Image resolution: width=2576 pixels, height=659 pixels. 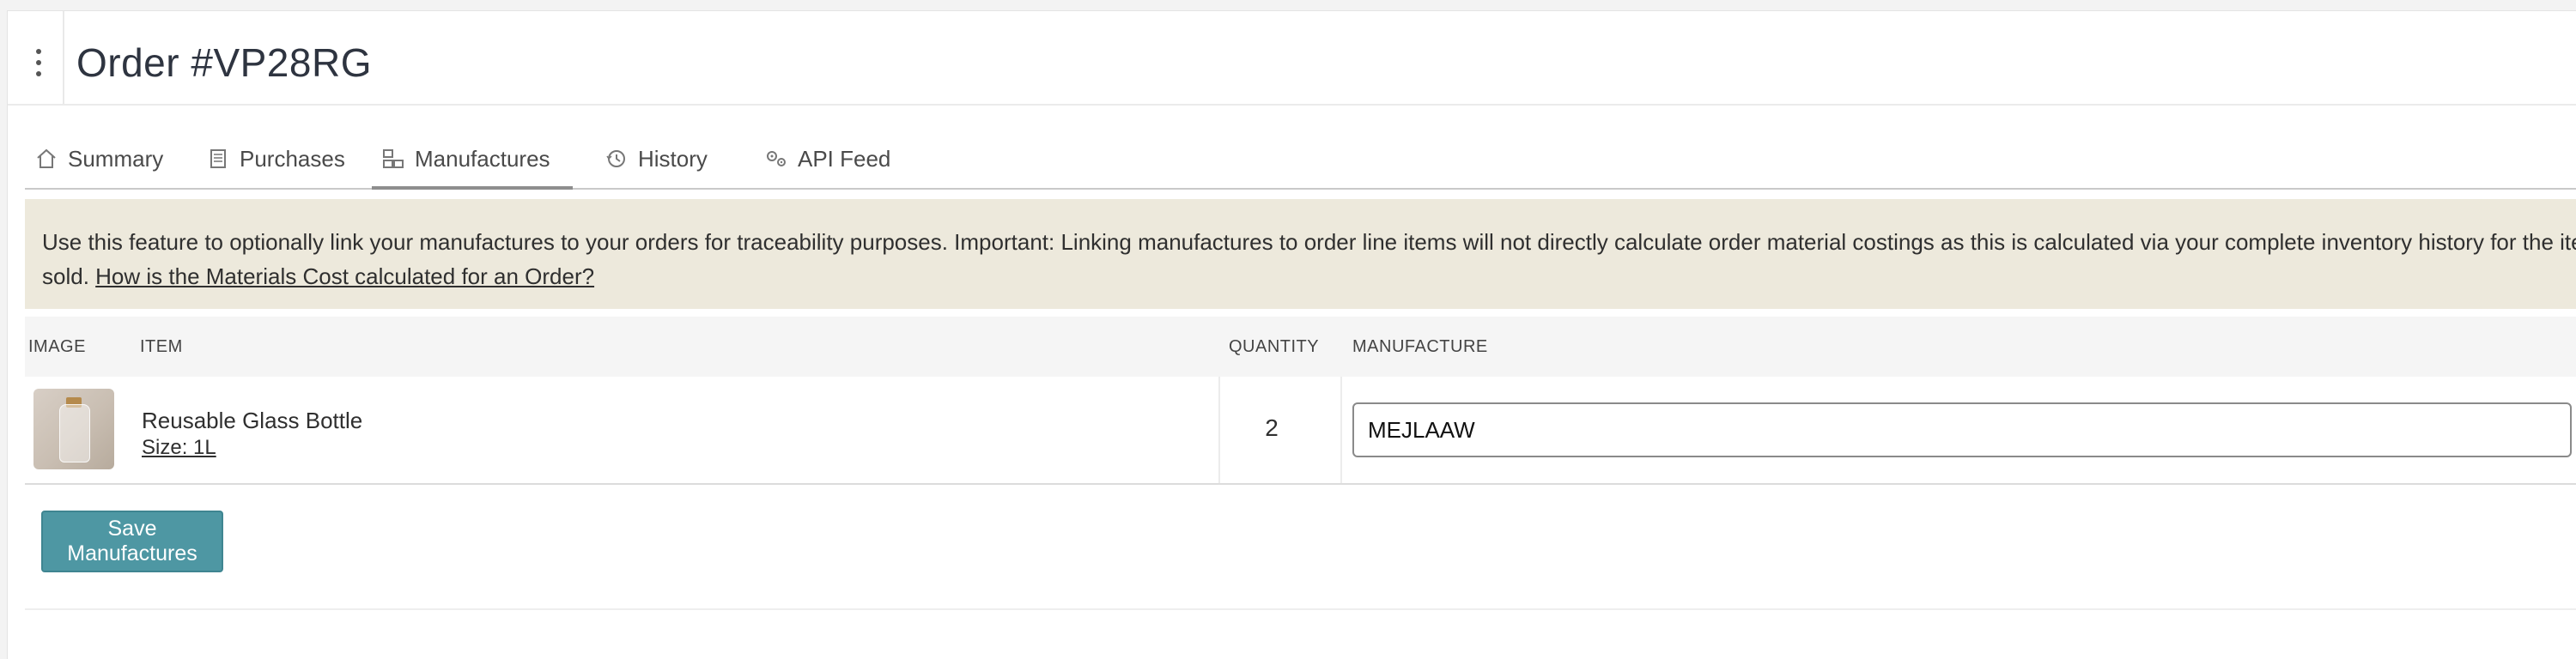 What do you see at coordinates (776, 159) in the screenshot?
I see `gears-icon` at bounding box center [776, 159].